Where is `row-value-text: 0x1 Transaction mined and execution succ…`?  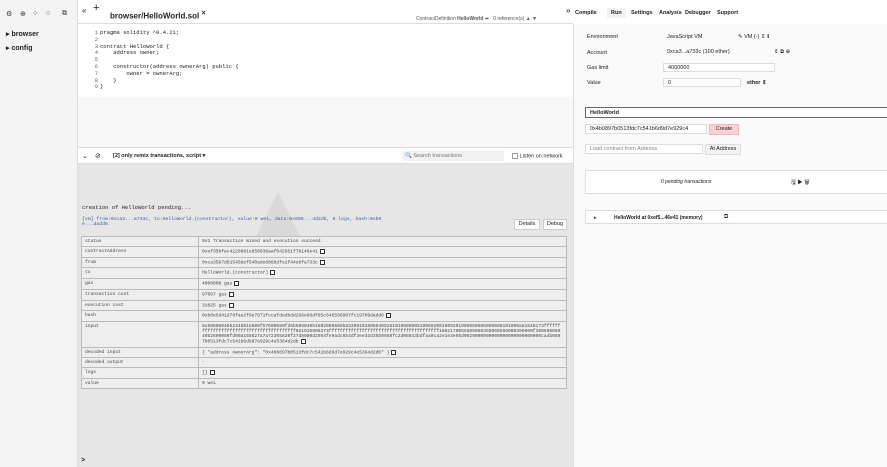
row-value-text: 0x1 Transaction mined and execution succ… is located at coordinates (261, 241).